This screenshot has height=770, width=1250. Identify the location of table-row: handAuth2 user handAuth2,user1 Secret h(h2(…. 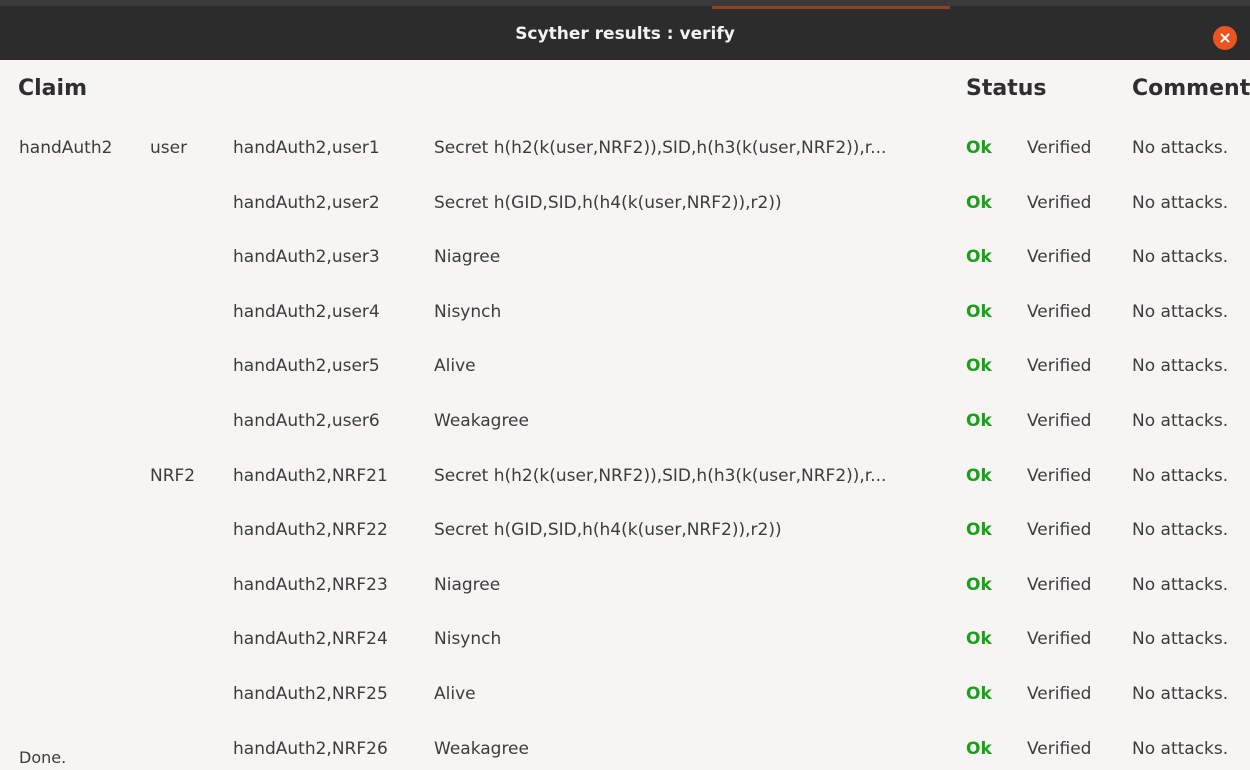
(625, 148).